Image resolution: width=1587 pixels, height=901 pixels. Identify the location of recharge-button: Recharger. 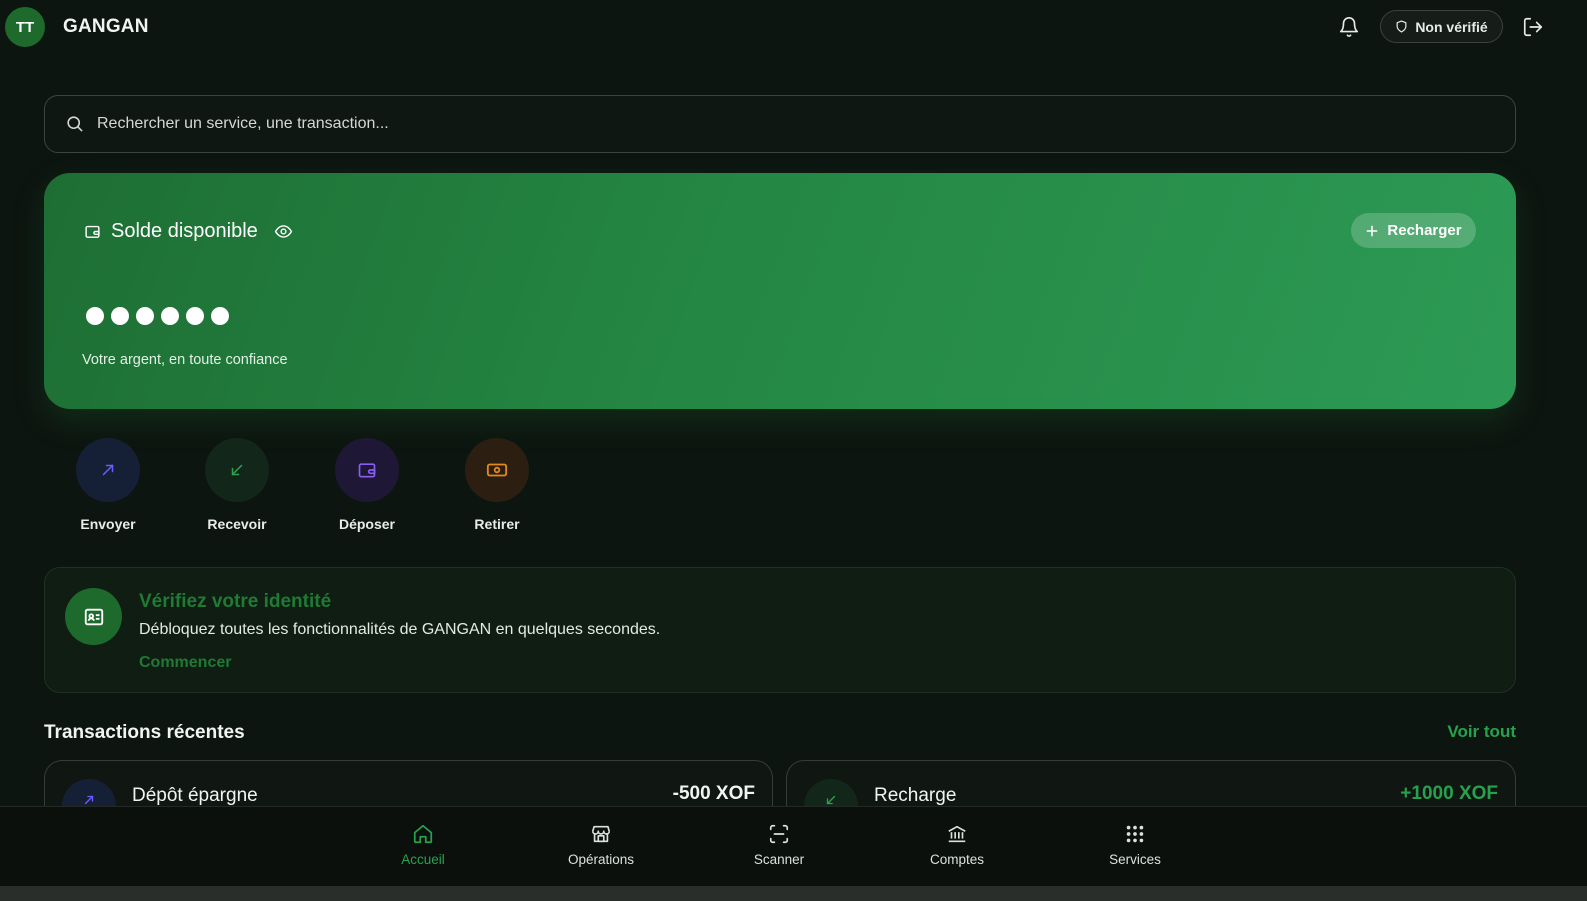
(1413, 230).